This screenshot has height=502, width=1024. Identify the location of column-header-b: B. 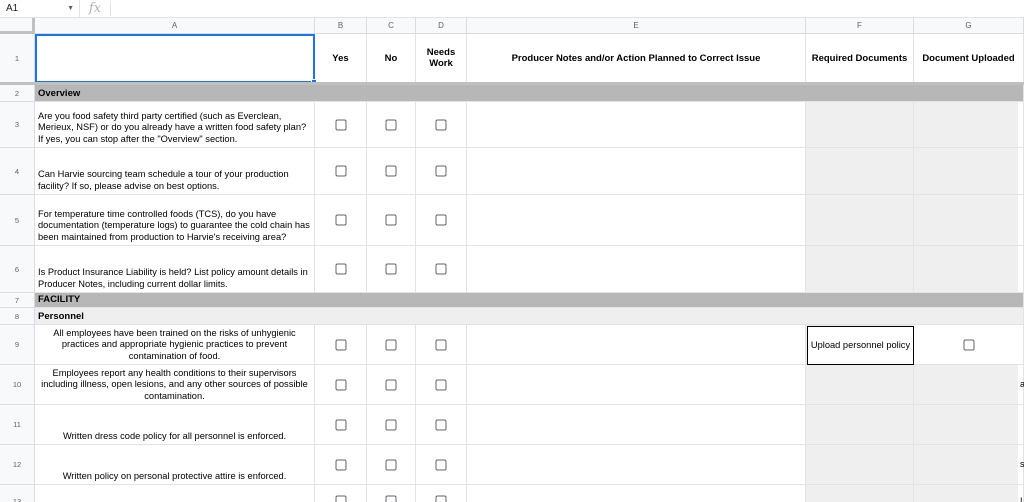
(341, 26).